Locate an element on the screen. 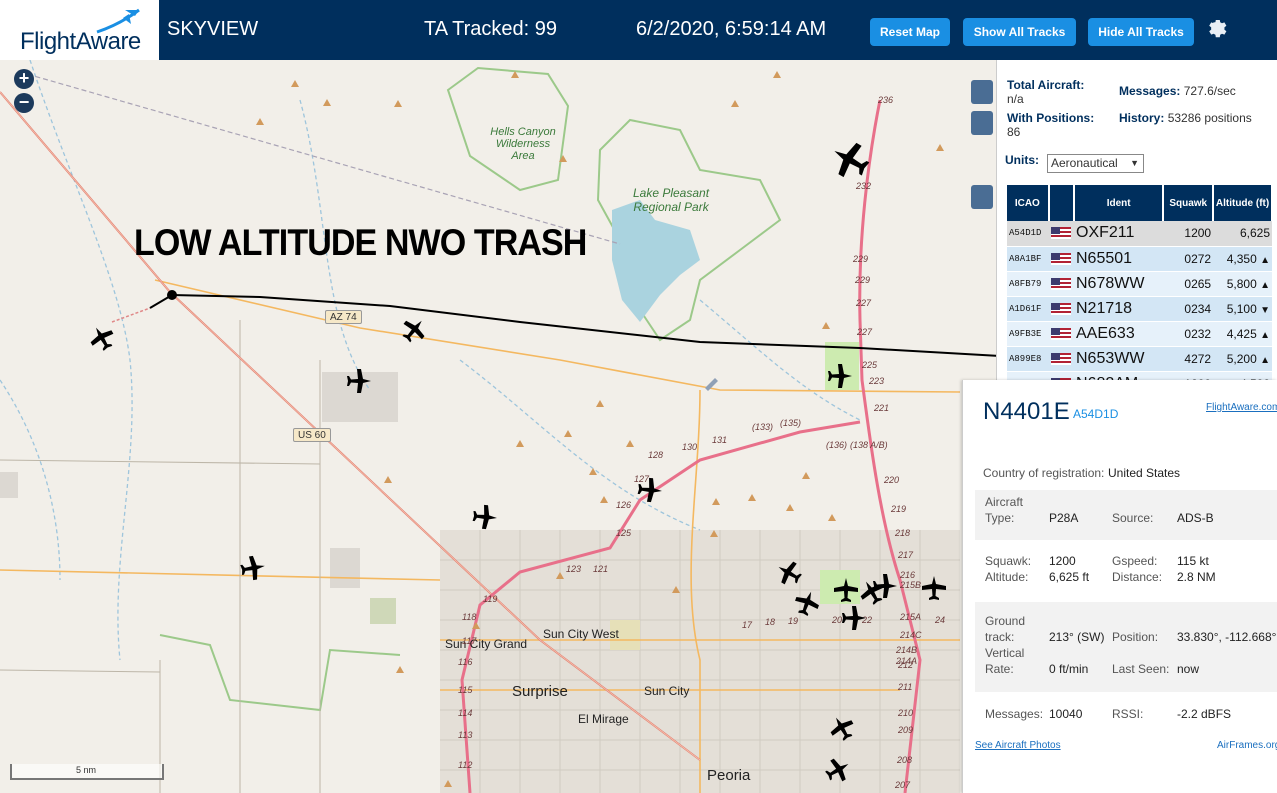  row-icao: A1D61F is located at coordinates (1028, 309).